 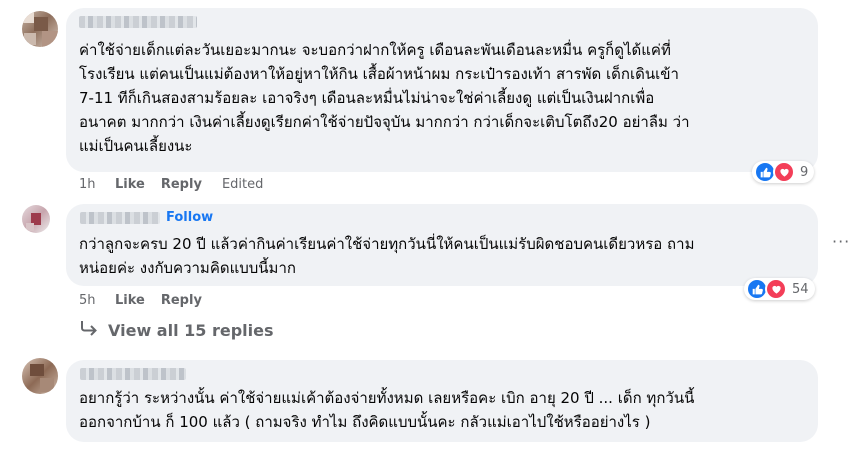 I want to click on view-all-replies-link: View all 15 replies, so click(x=177, y=330).